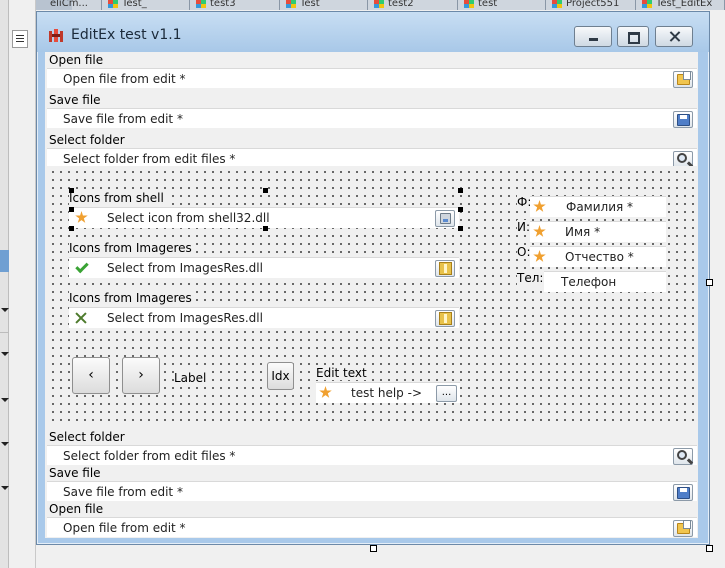 The image size is (725, 568). I want to click on ide-tab: test3, so click(235, 5).